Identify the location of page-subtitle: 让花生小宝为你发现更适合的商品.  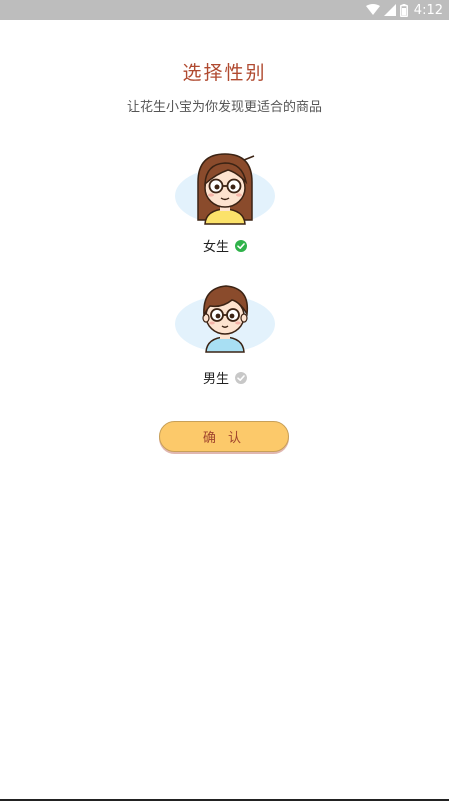
(224, 107).